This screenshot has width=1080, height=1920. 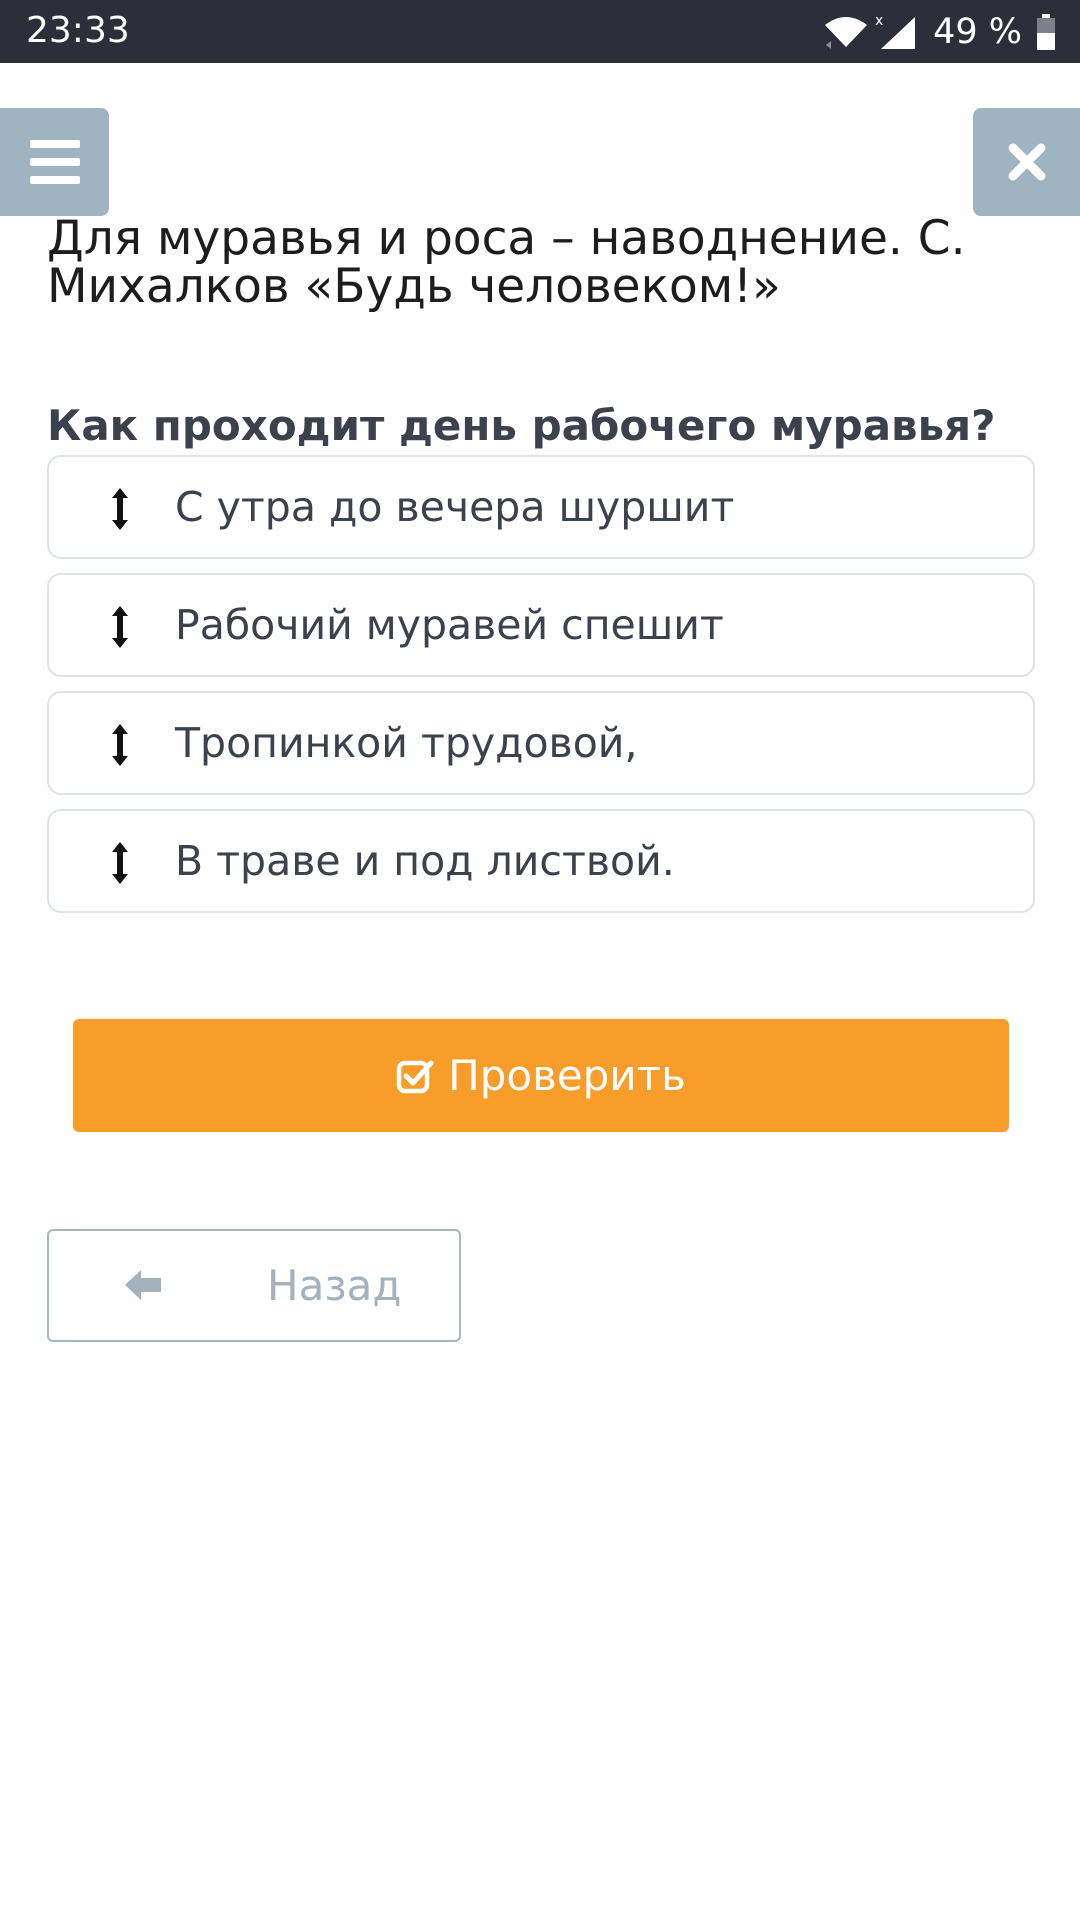 What do you see at coordinates (415, 1076) in the screenshot?
I see `check-square-icon` at bounding box center [415, 1076].